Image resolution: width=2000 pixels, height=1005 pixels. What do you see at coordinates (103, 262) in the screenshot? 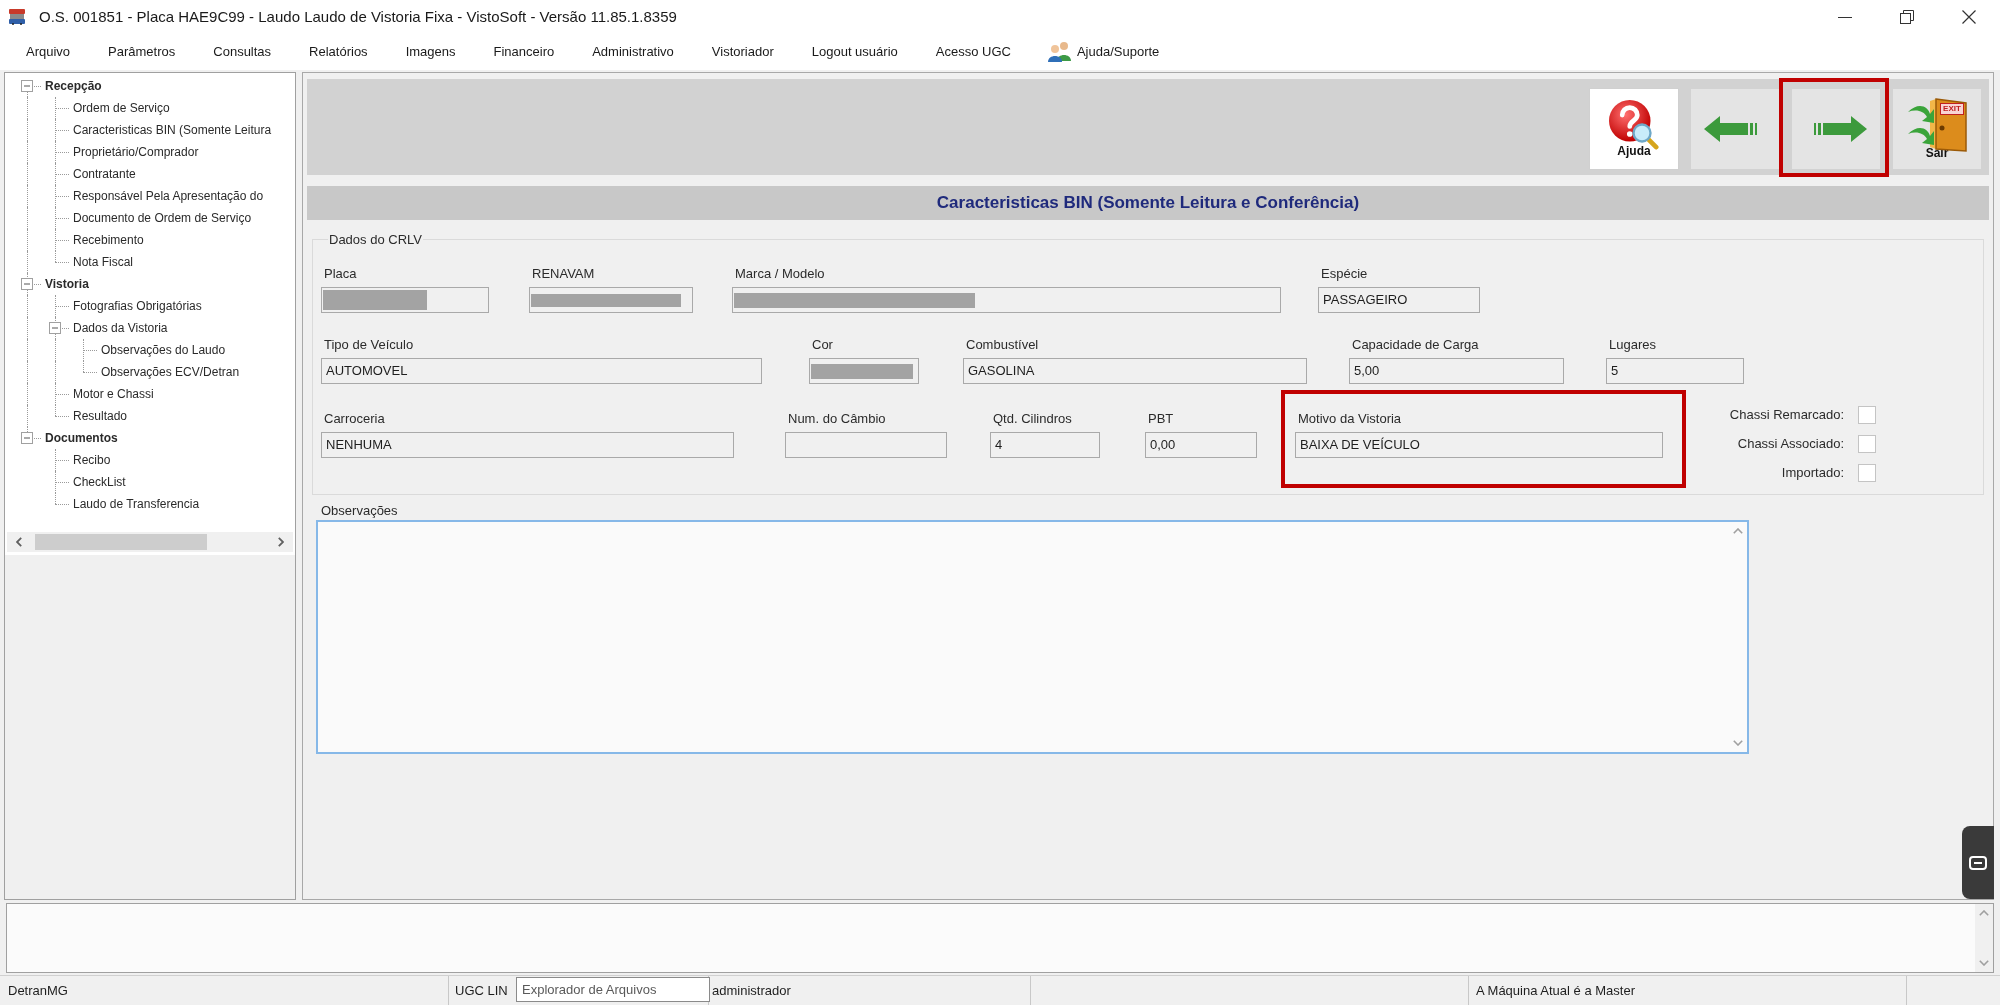
I see `tree-item: Nota Fiscal` at bounding box center [103, 262].